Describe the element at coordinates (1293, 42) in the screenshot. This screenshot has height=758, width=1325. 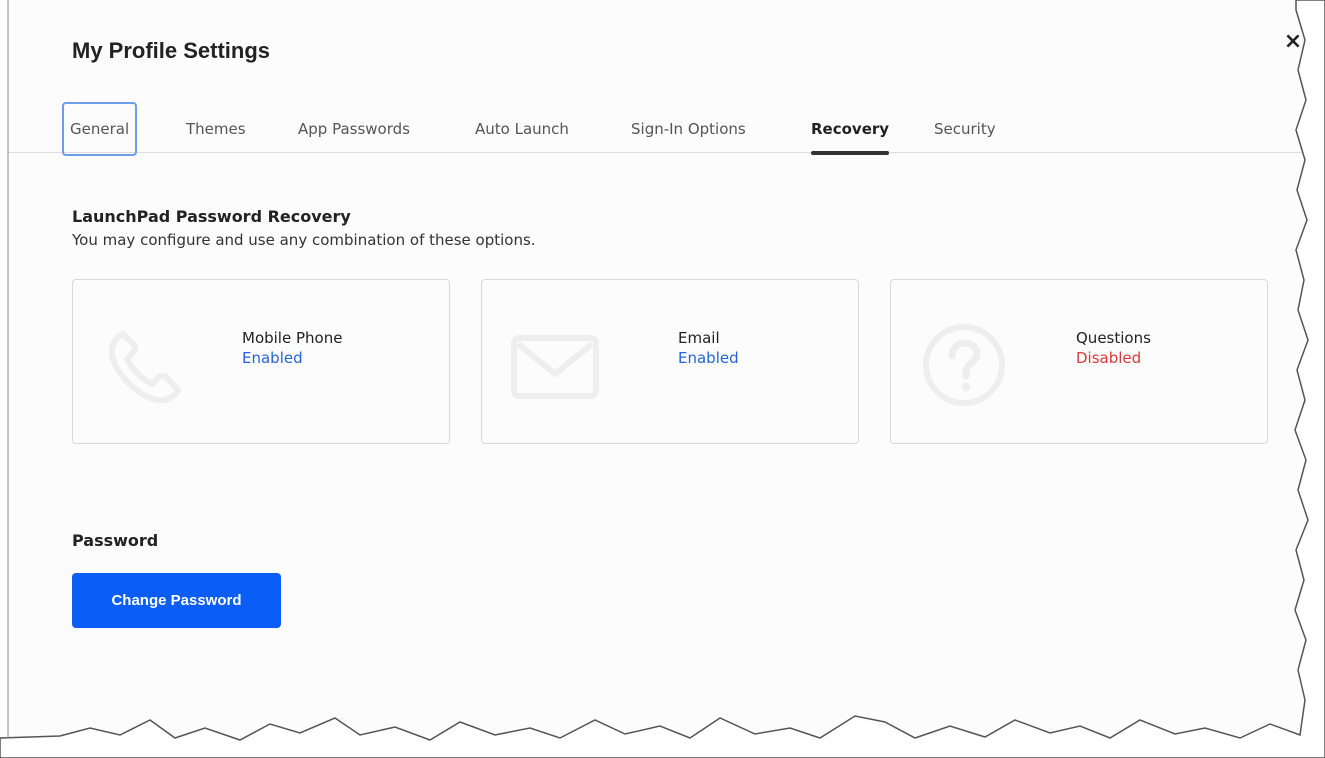
I see `close-icon: ×` at that location.